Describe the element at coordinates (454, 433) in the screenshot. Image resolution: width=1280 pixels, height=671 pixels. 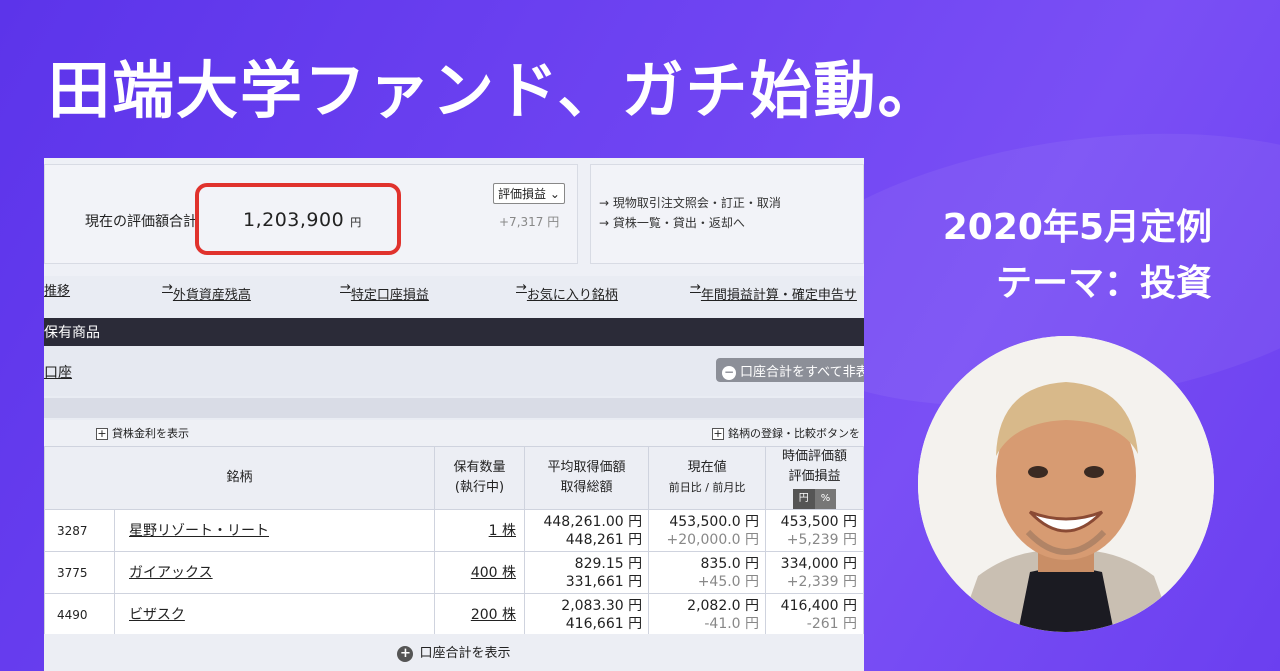
I see `toggle-row: + 貸株金利を表示 + 銘柄の登録・比較ボタンを` at that location.